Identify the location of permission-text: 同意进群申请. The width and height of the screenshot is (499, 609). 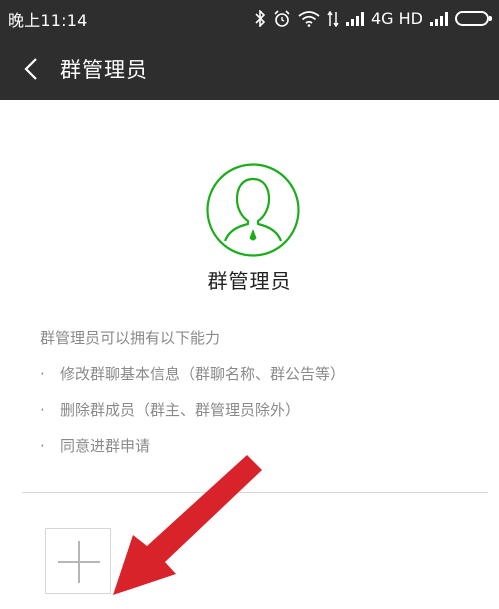
(105, 446).